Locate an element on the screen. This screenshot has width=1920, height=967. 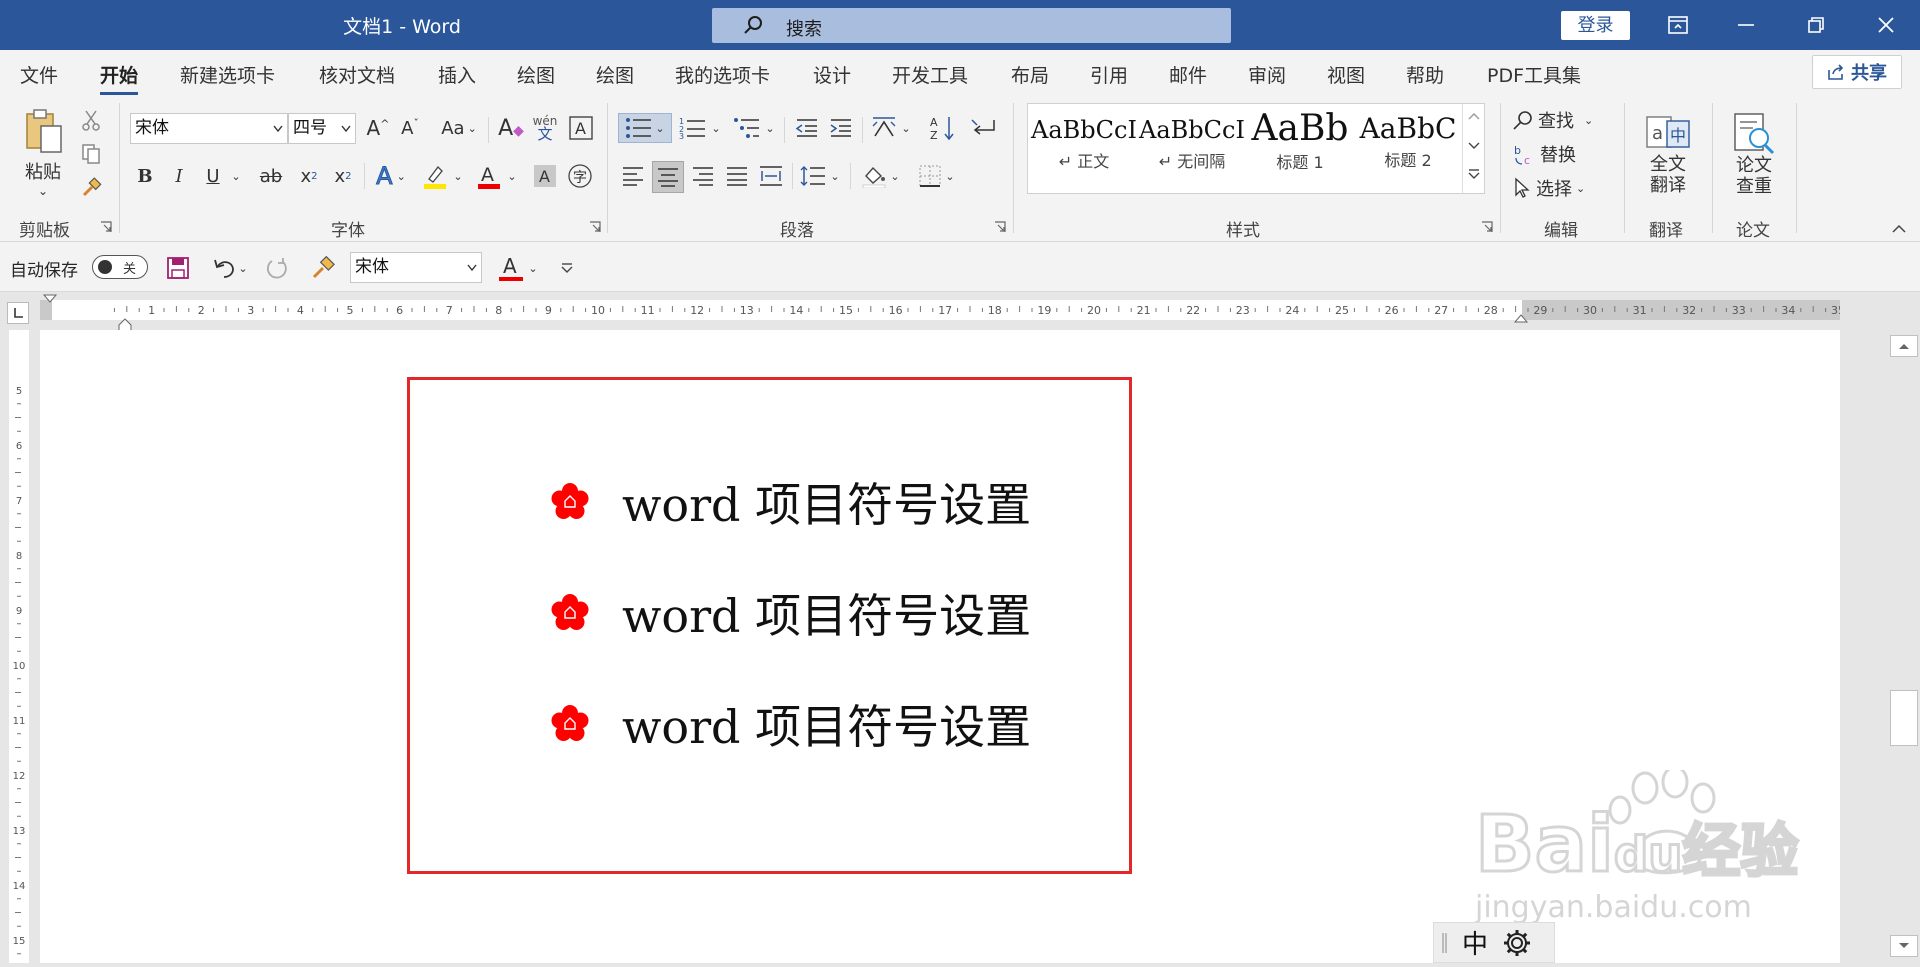
right-indent-marker is located at coordinates (1521, 319).